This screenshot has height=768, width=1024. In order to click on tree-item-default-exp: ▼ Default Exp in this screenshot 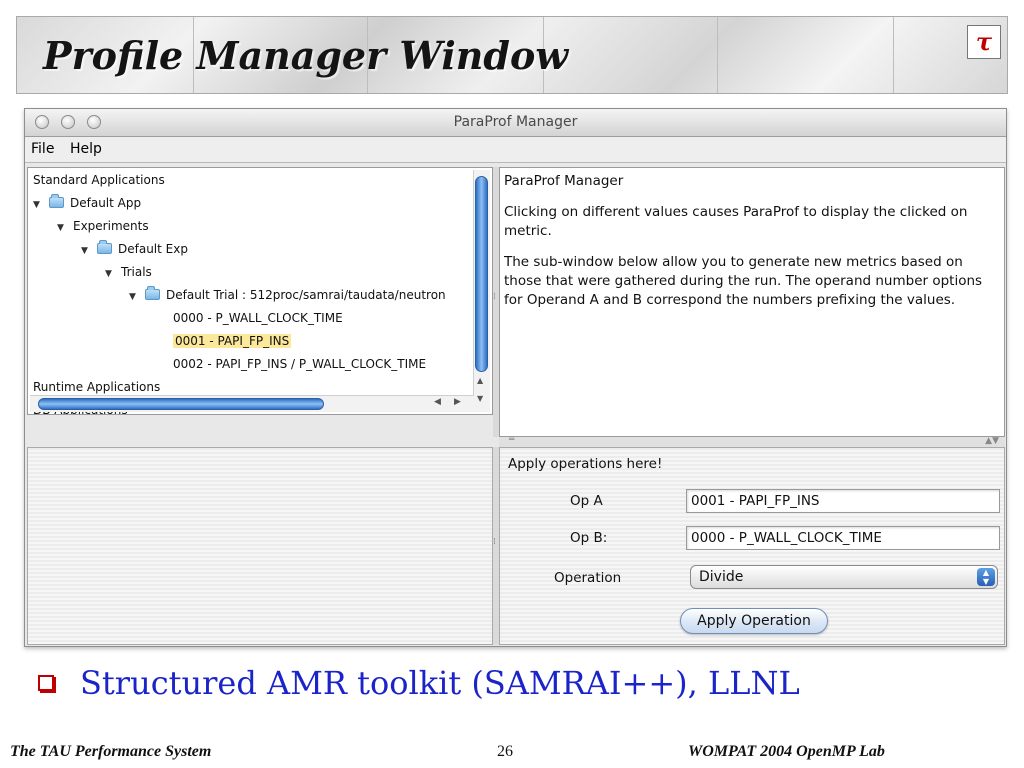, I will do `click(134, 249)`.